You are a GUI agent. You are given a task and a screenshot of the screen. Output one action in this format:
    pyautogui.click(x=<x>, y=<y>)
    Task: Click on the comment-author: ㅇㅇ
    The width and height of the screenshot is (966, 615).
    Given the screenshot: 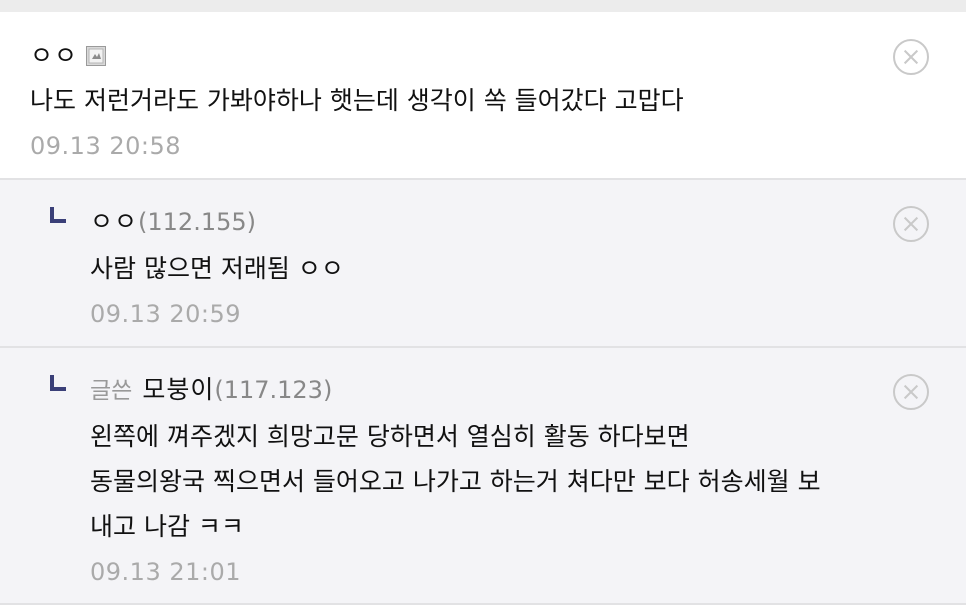 What is the action you would take?
    pyautogui.click(x=68, y=54)
    